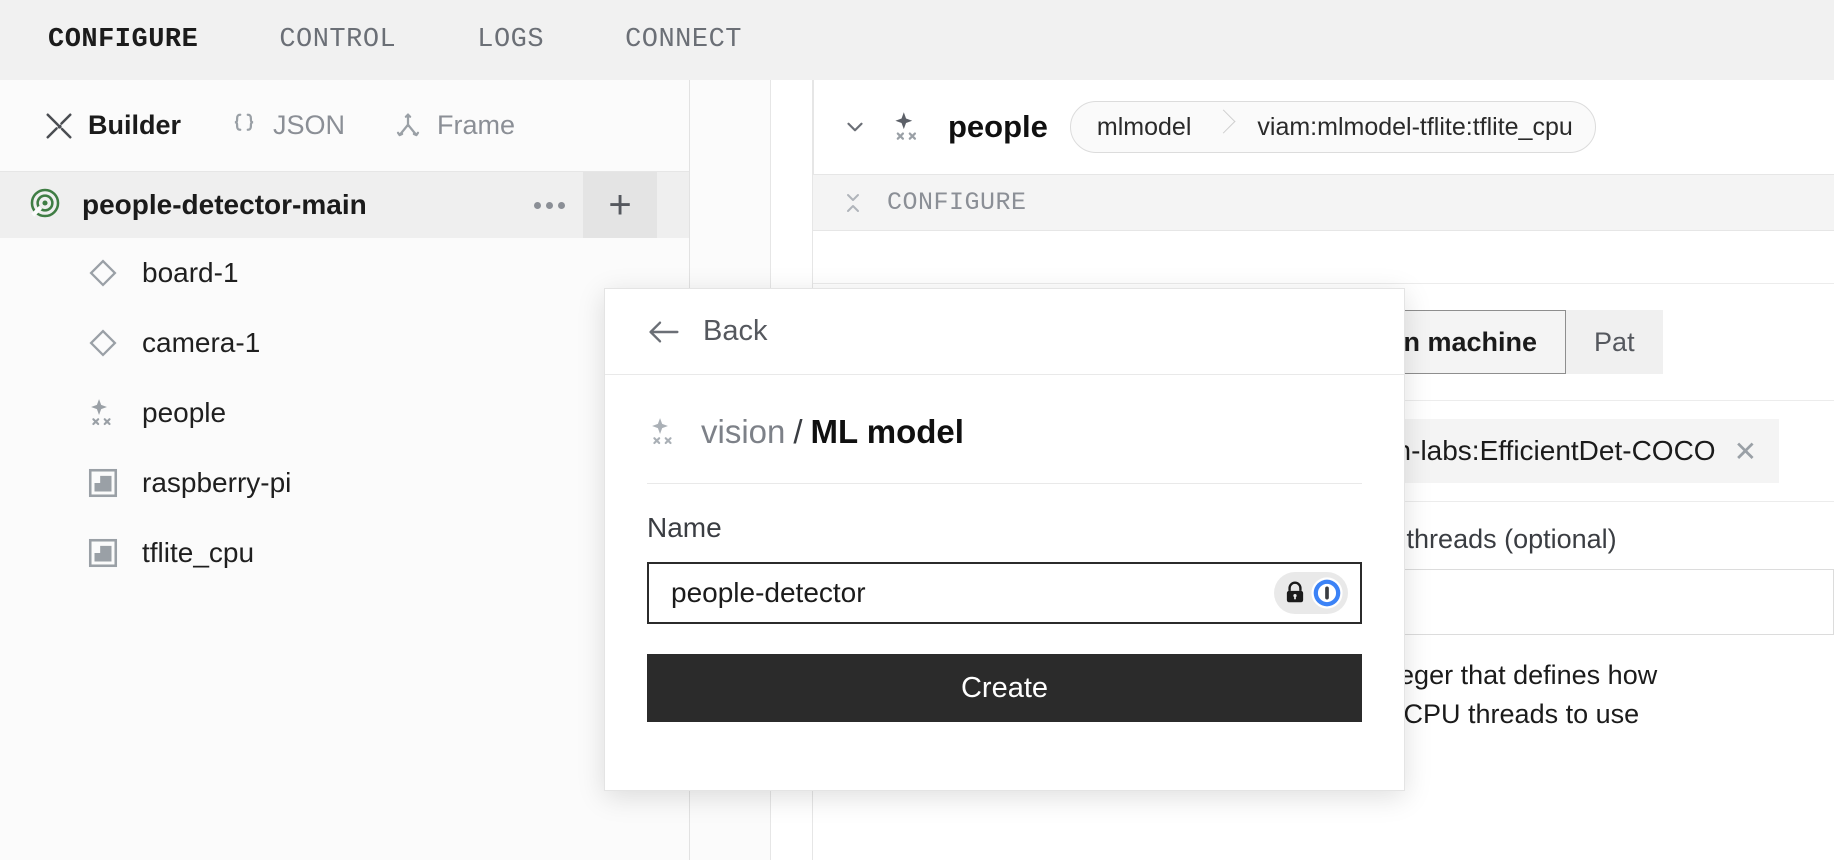  I want to click on machine-part-name: people-detector-main, so click(224, 204).